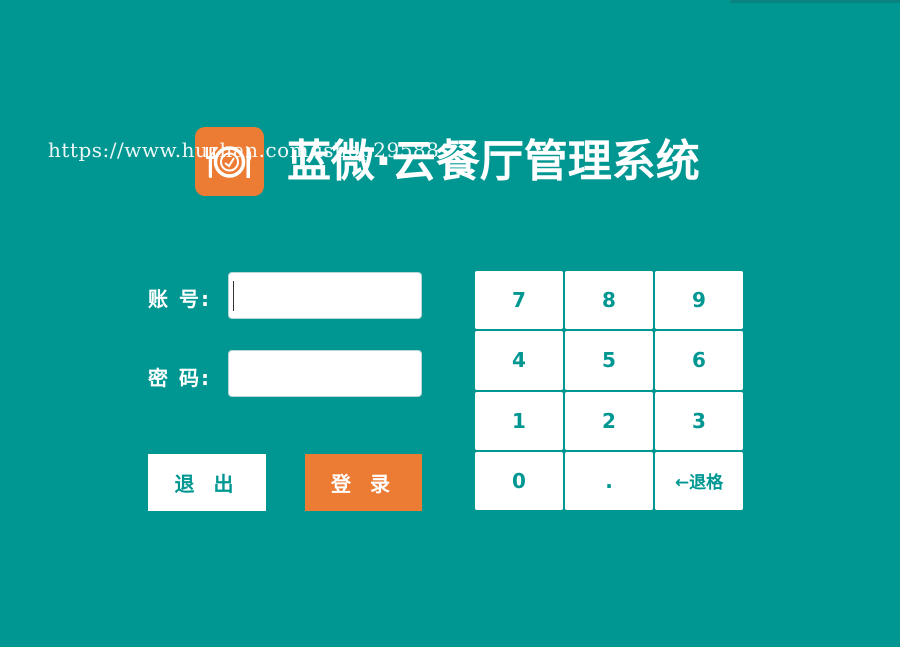 The height and width of the screenshot is (647, 900). Describe the element at coordinates (519, 360) in the screenshot. I see `key-4: 4` at that location.